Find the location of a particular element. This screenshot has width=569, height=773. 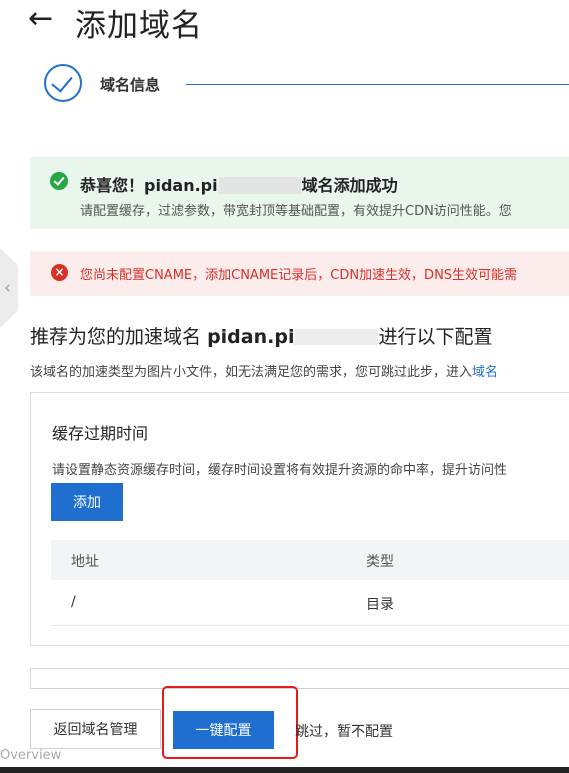

success-alert-title: 恭喜您！pidan.pi 域名添加成功 is located at coordinates (239, 184).